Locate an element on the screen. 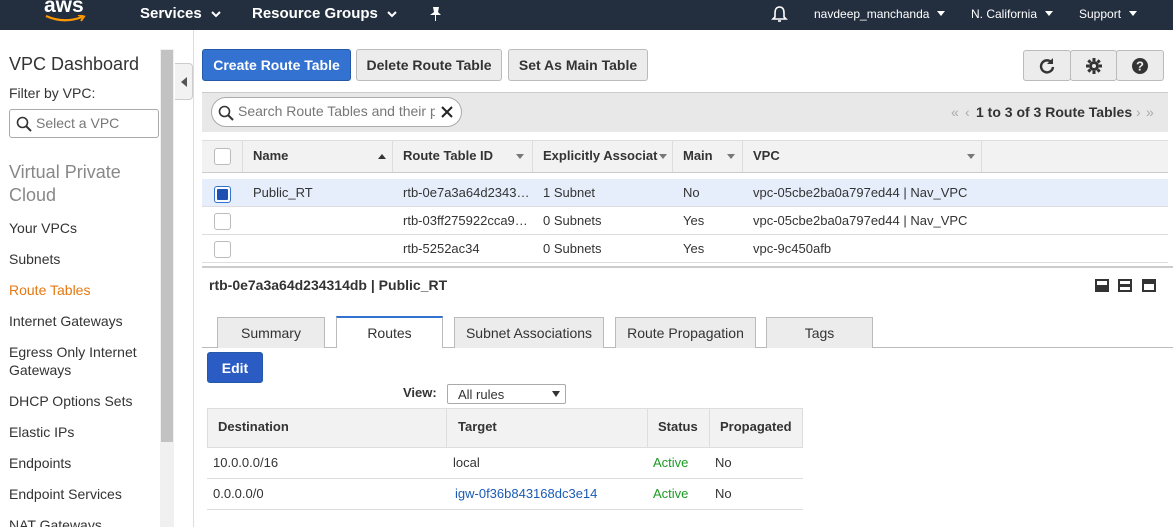  help-icon: ? is located at coordinates (1140, 65).